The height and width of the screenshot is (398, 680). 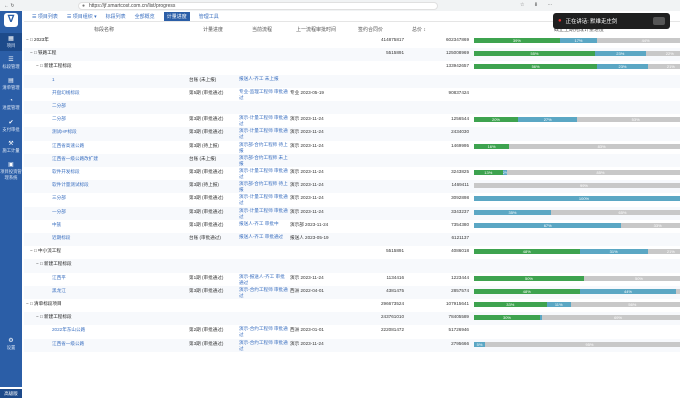 What do you see at coordinates (264, 79) in the screenshot?
I see `row-current-flow: 报送人-齐工 未上报` at bounding box center [264, 79].